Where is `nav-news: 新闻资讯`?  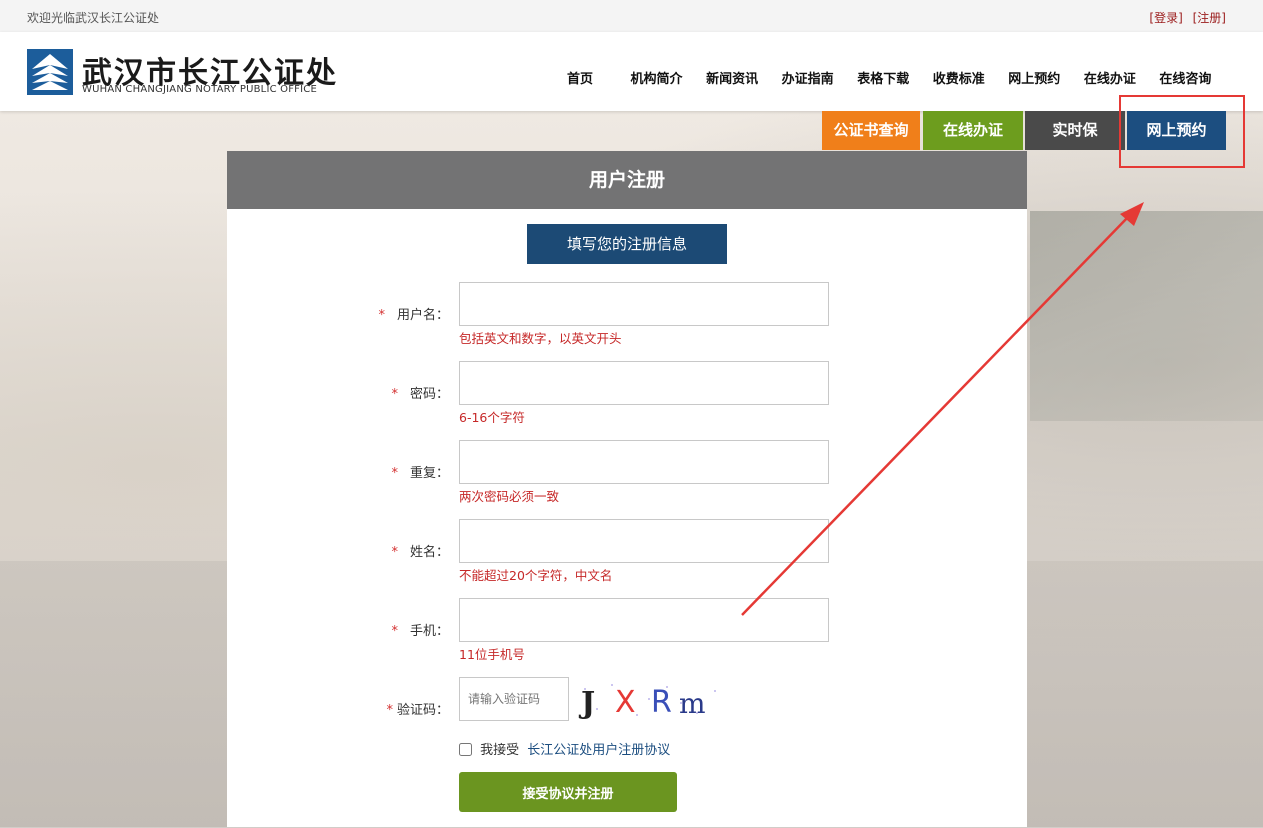
nav-news: 新闻资讯 is located at coordinates (732, 77).